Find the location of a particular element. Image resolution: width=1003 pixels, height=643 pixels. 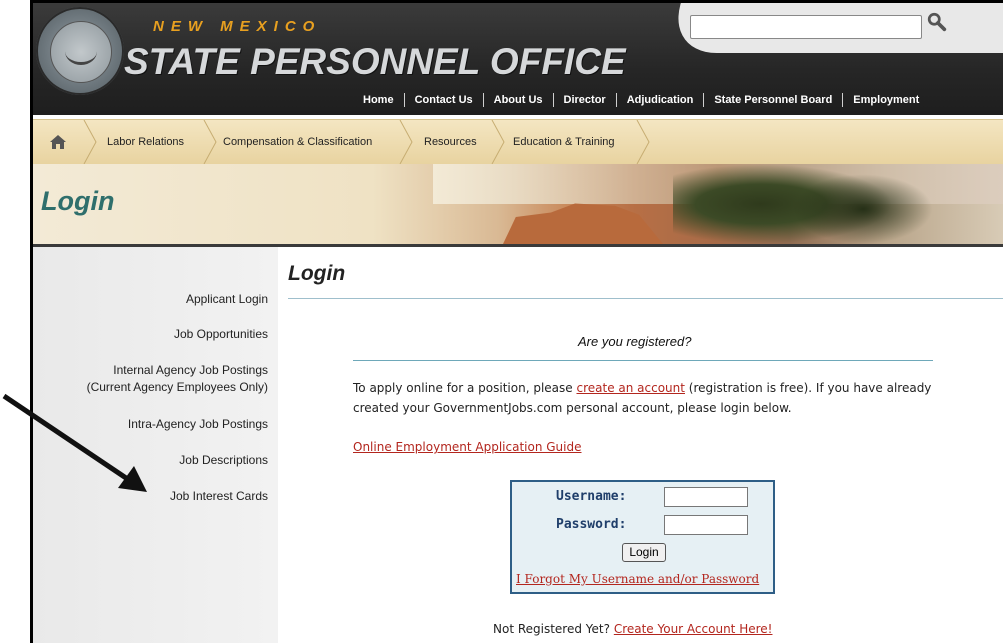

password-label: Password: is located at coordinates (591, 524).